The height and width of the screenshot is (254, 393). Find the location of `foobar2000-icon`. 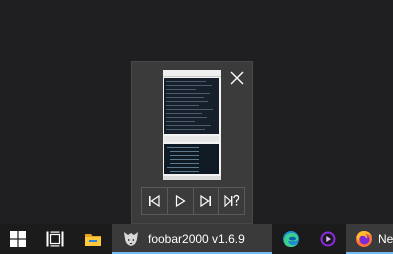

foobar2000-icon is located at coordinates (131, 239).